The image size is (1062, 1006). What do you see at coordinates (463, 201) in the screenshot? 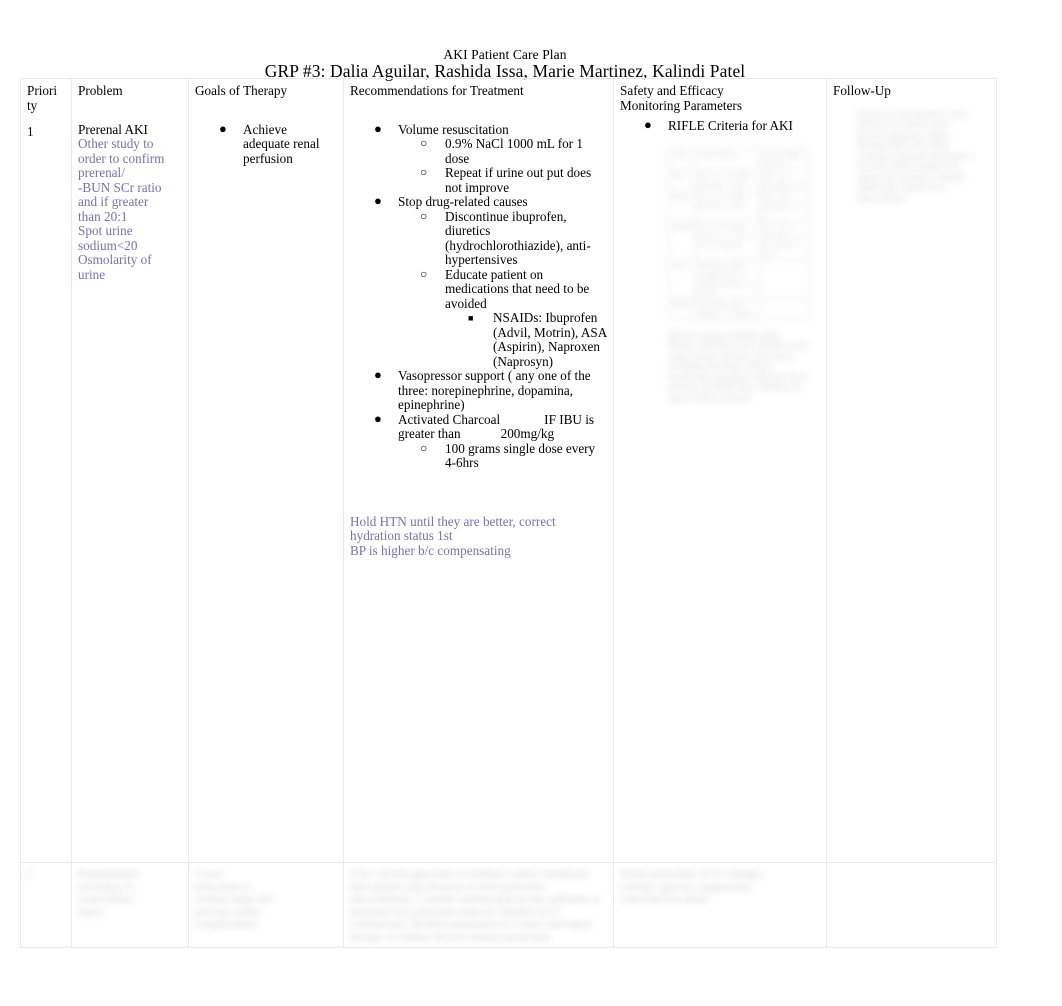
I see `rec-text: Stop drug-related causes` at bounding box center [463, 201].